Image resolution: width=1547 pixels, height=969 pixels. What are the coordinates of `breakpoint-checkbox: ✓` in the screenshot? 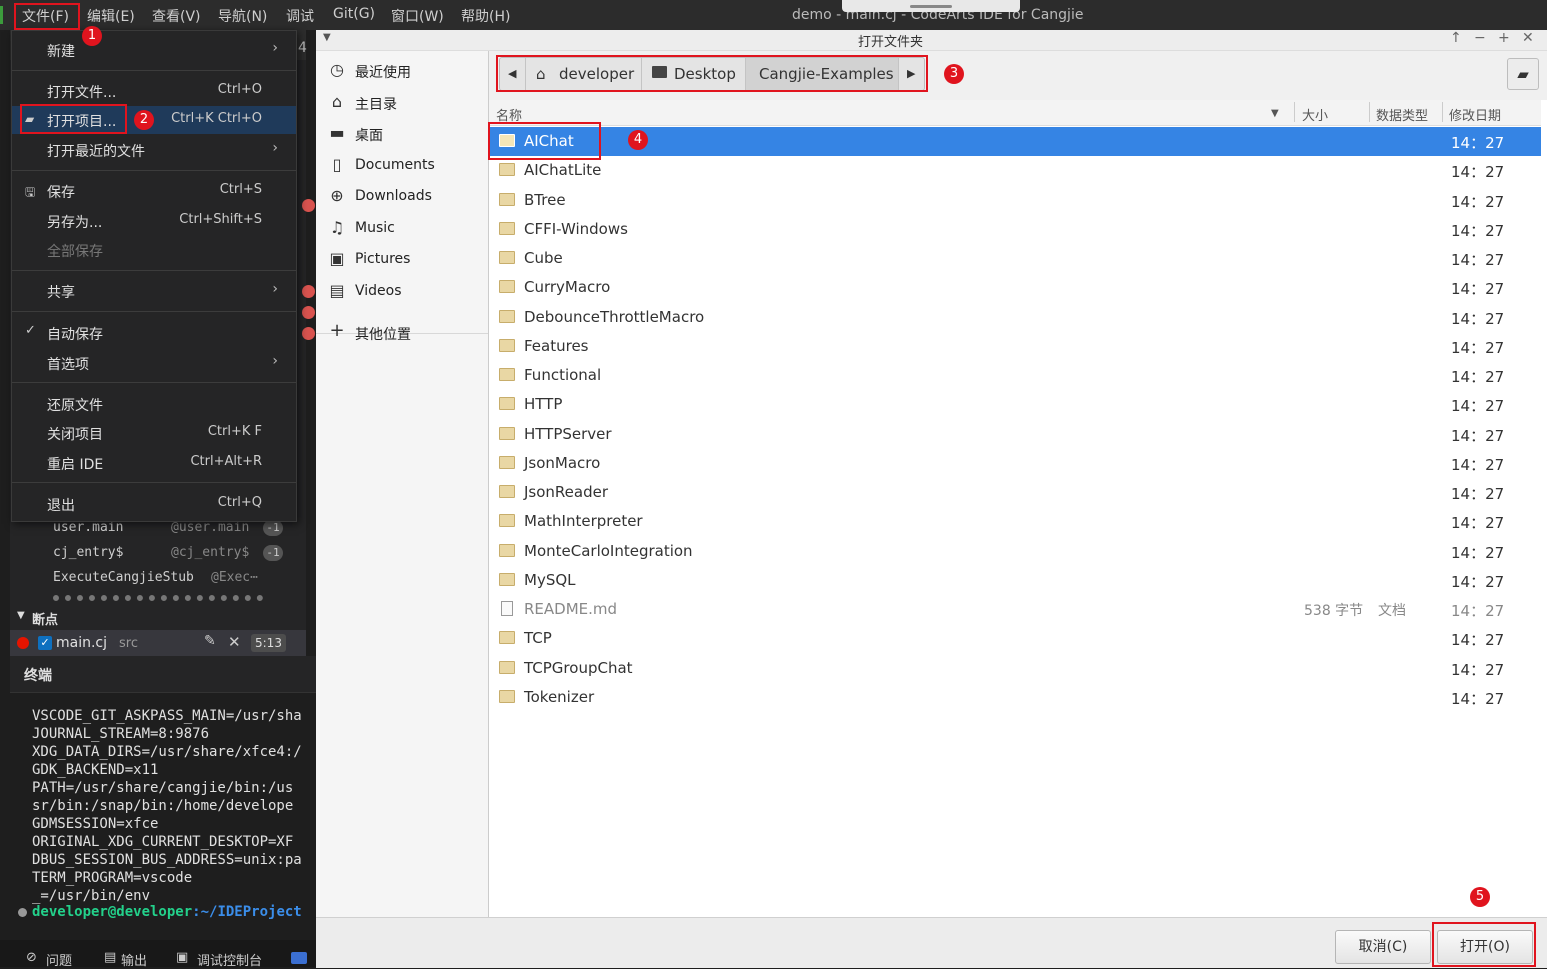 It's located at (45, 643).